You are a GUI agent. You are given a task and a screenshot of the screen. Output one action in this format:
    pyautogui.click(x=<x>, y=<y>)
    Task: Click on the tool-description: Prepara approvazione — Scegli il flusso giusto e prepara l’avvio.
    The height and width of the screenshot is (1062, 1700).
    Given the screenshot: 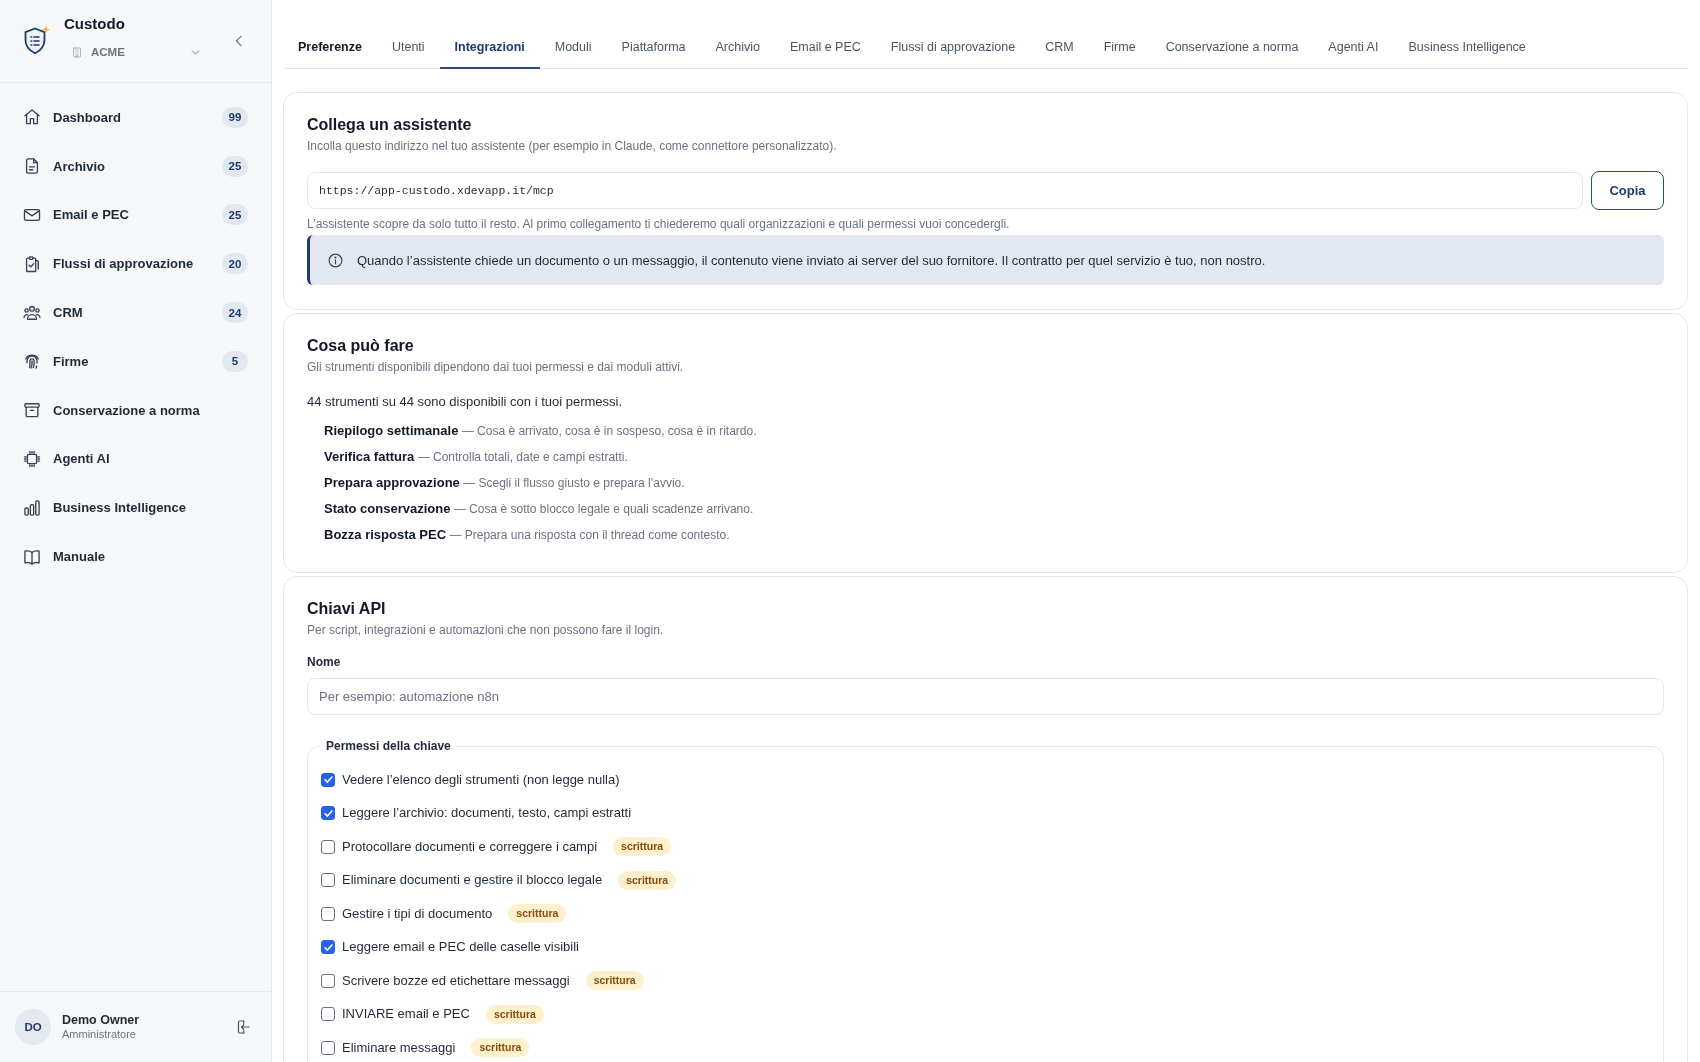 What is the action you would take?
    pyautogui.click(x=505, y=483)
    